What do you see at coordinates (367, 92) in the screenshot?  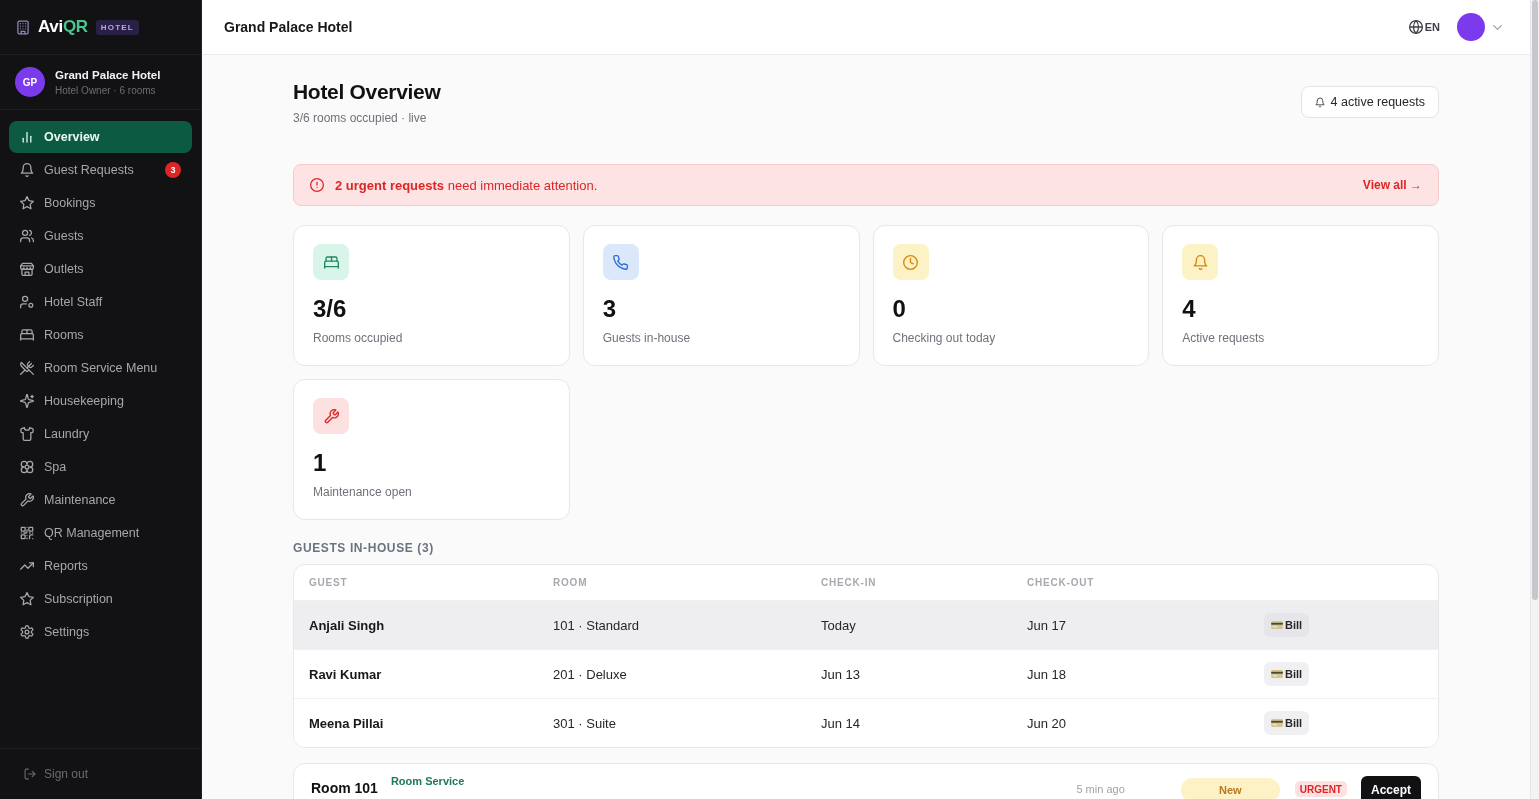 I see `page-title: Hotel Overview` at bounding box center [367, 92].